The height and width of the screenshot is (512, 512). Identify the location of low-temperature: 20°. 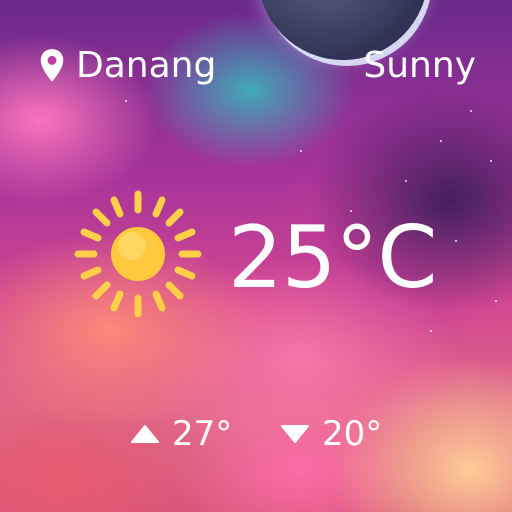
(331, 434).